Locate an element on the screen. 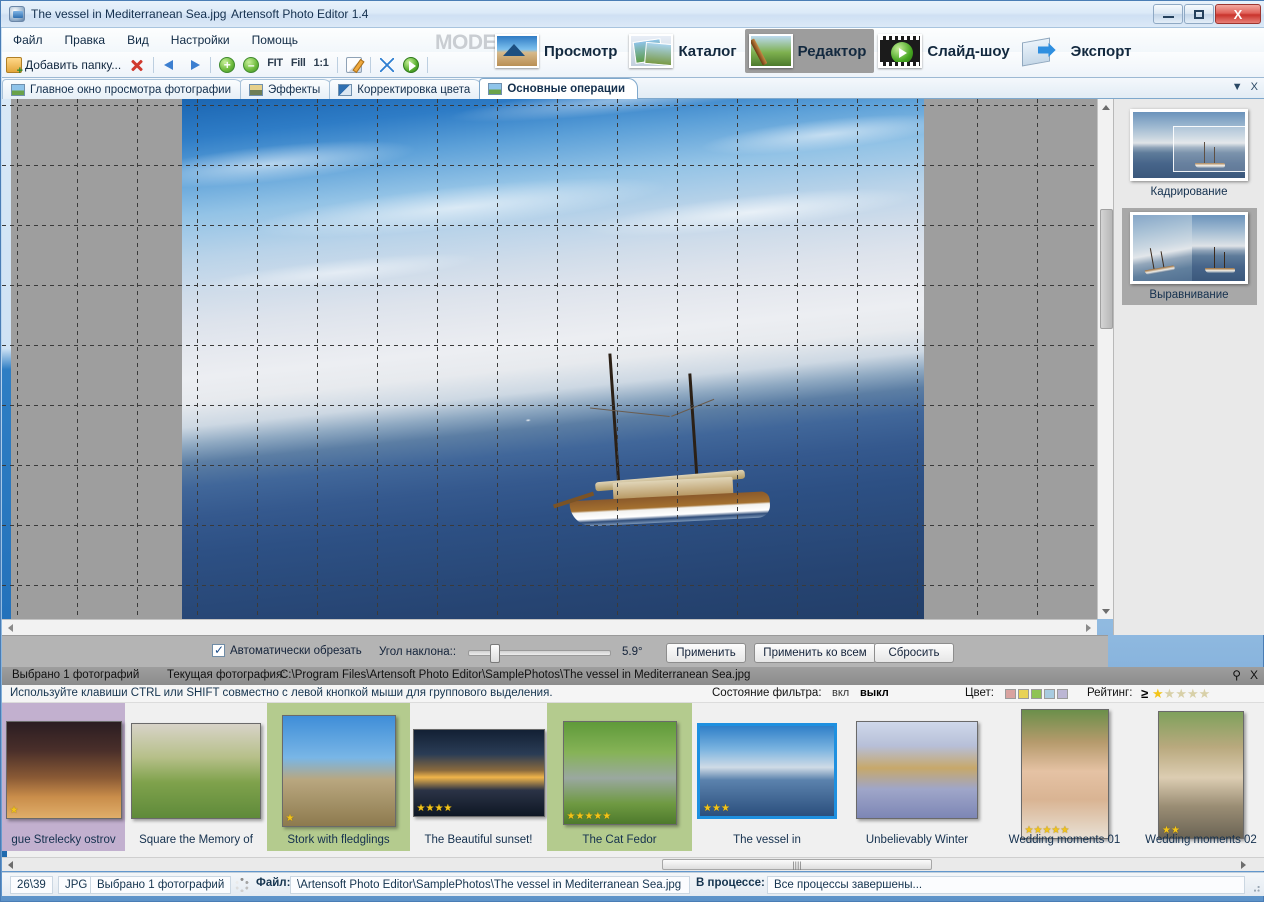 This screenshot has width=1264, height=902. rating-filter-stars: ★ ★ ★ ★ ★ is located at coordinates (1181, 693).